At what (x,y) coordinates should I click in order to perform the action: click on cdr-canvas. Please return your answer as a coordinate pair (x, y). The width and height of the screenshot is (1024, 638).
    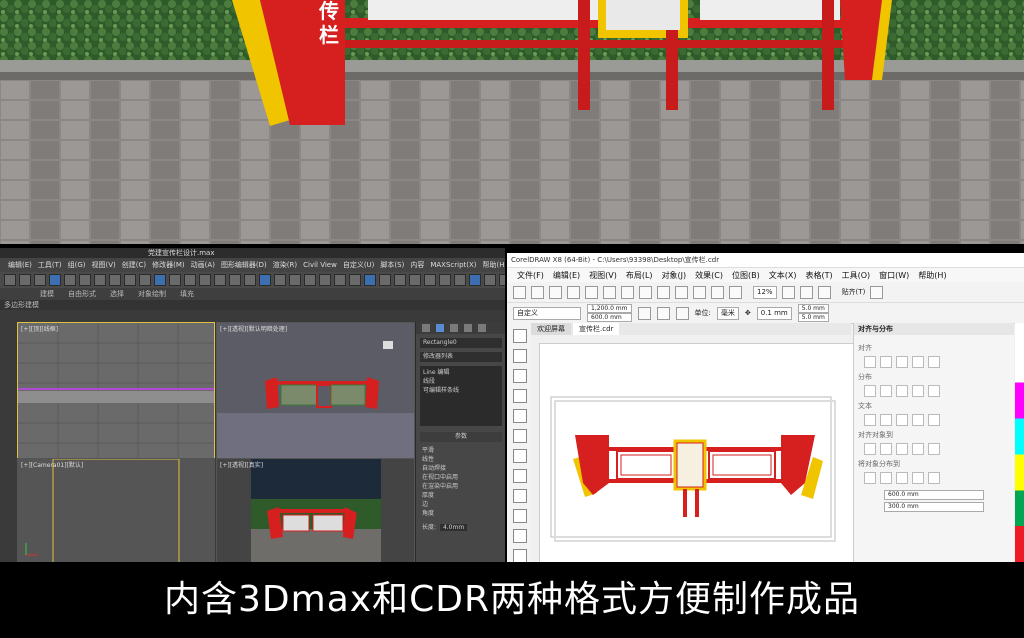
    Looking at the image, I should click on (692, 448).